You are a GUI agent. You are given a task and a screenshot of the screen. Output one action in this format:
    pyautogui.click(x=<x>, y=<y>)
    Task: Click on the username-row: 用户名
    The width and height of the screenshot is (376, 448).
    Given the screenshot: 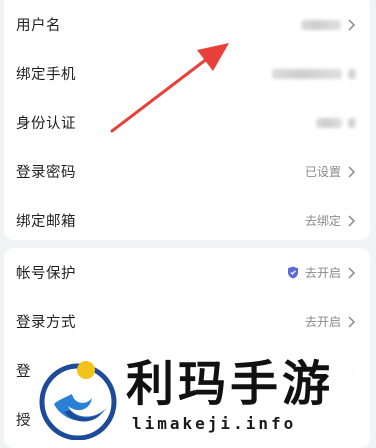 What is the action you would take?
    pyautogui.click(x=187, y=24)
    